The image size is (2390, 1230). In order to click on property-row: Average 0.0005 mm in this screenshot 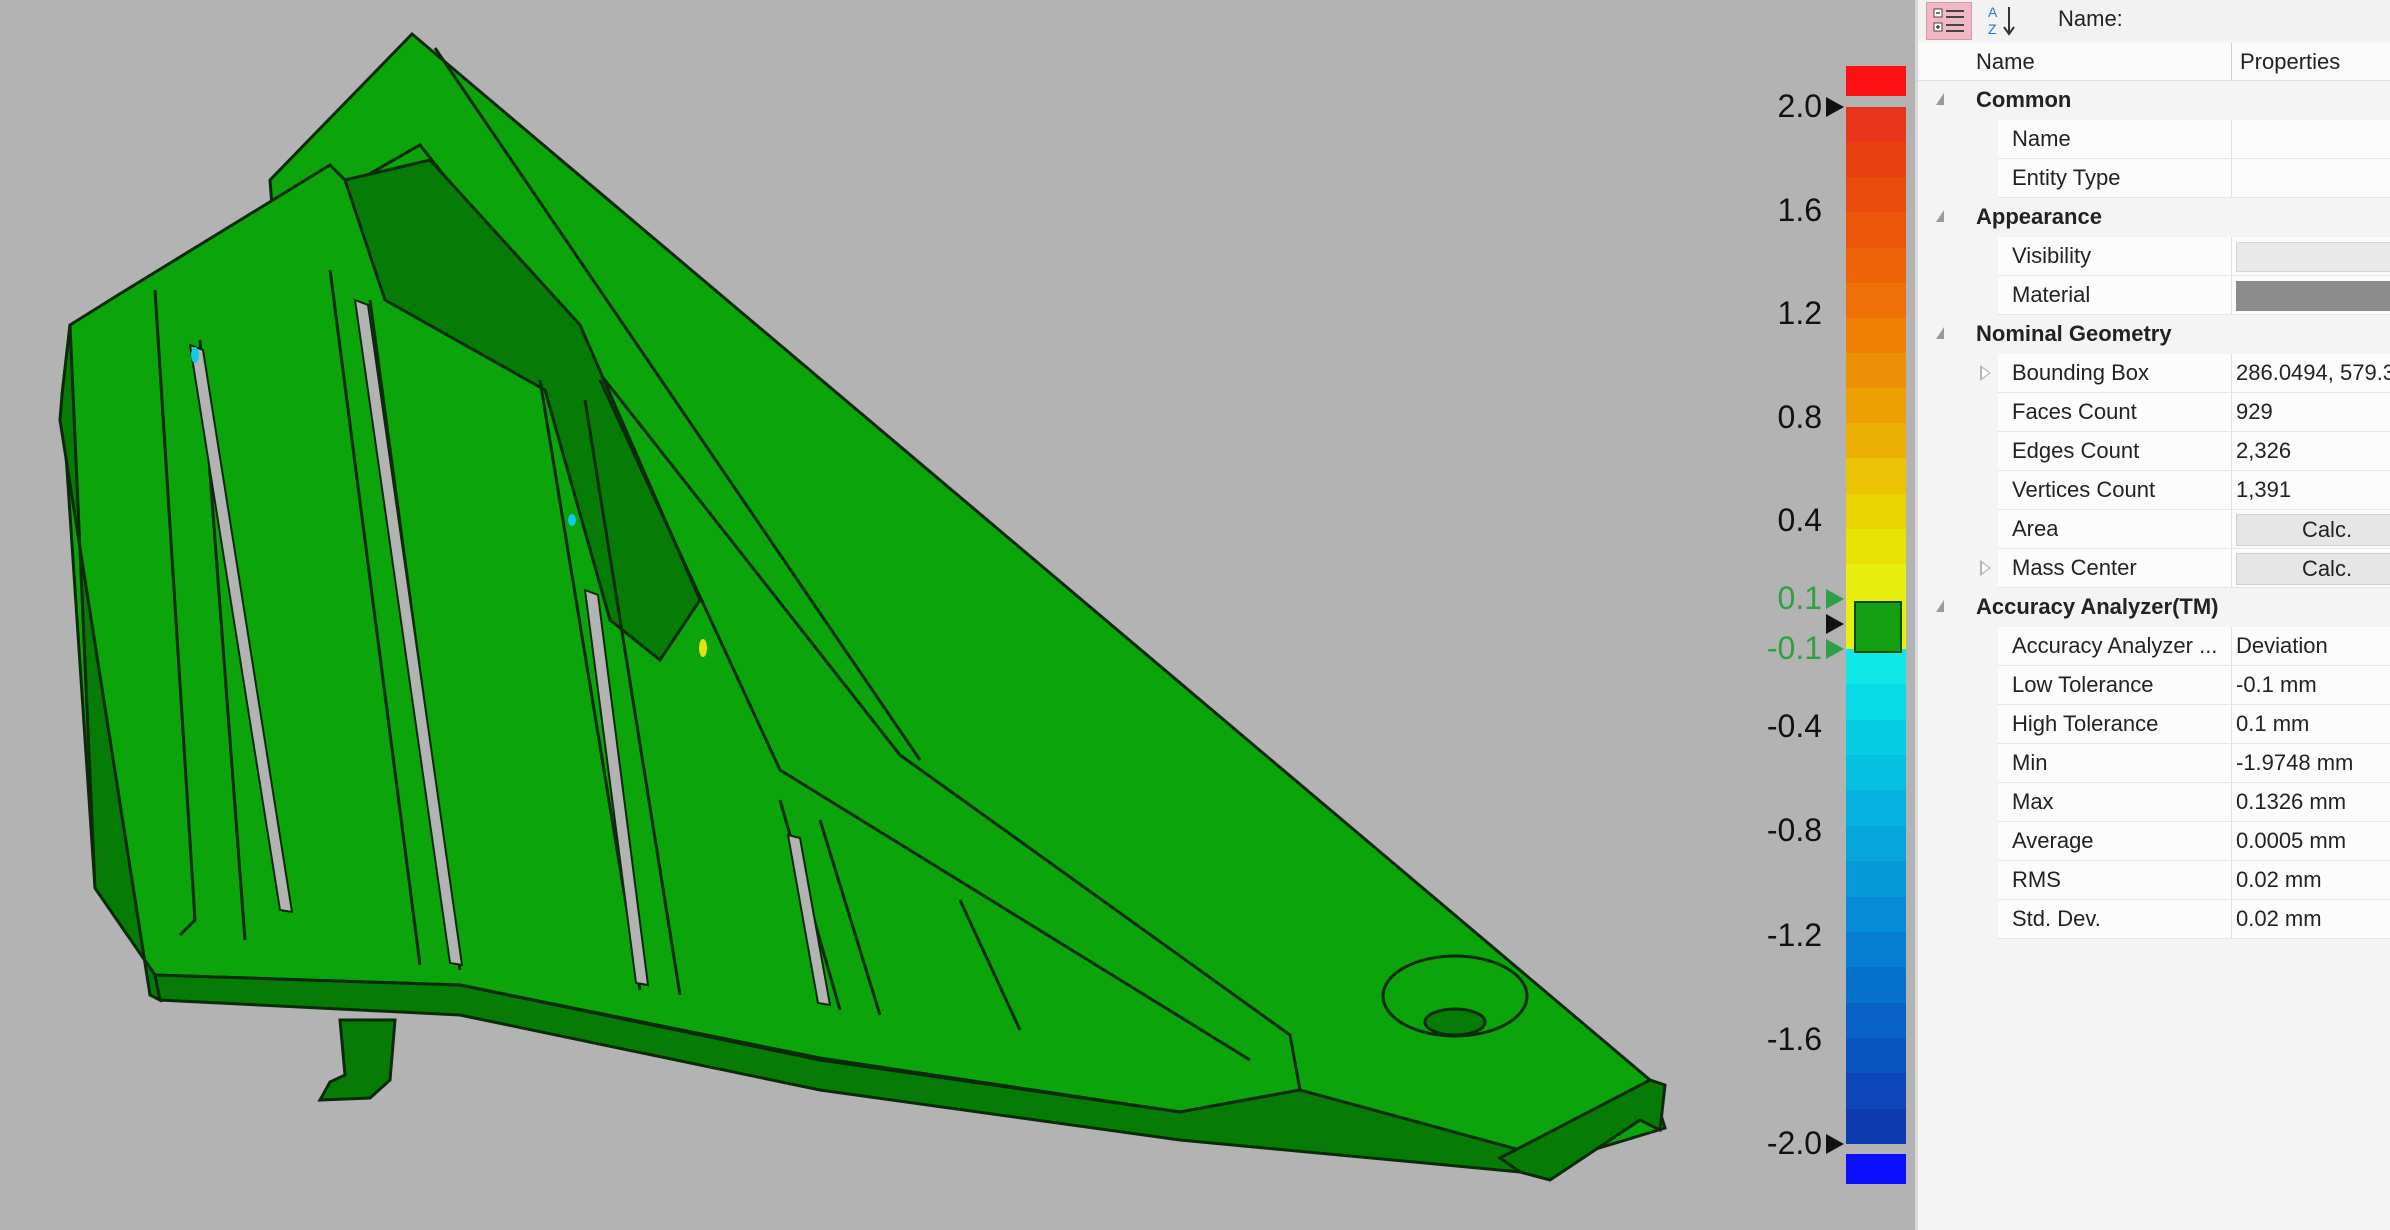, I will do `click(2154, 841)`.